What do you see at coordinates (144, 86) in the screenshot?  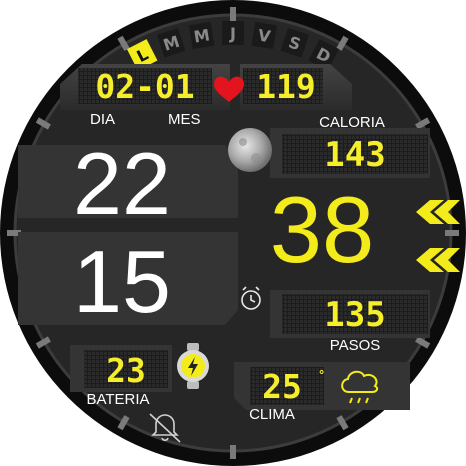 I see `date-value: 02-01` at bounding box center [144, 86].